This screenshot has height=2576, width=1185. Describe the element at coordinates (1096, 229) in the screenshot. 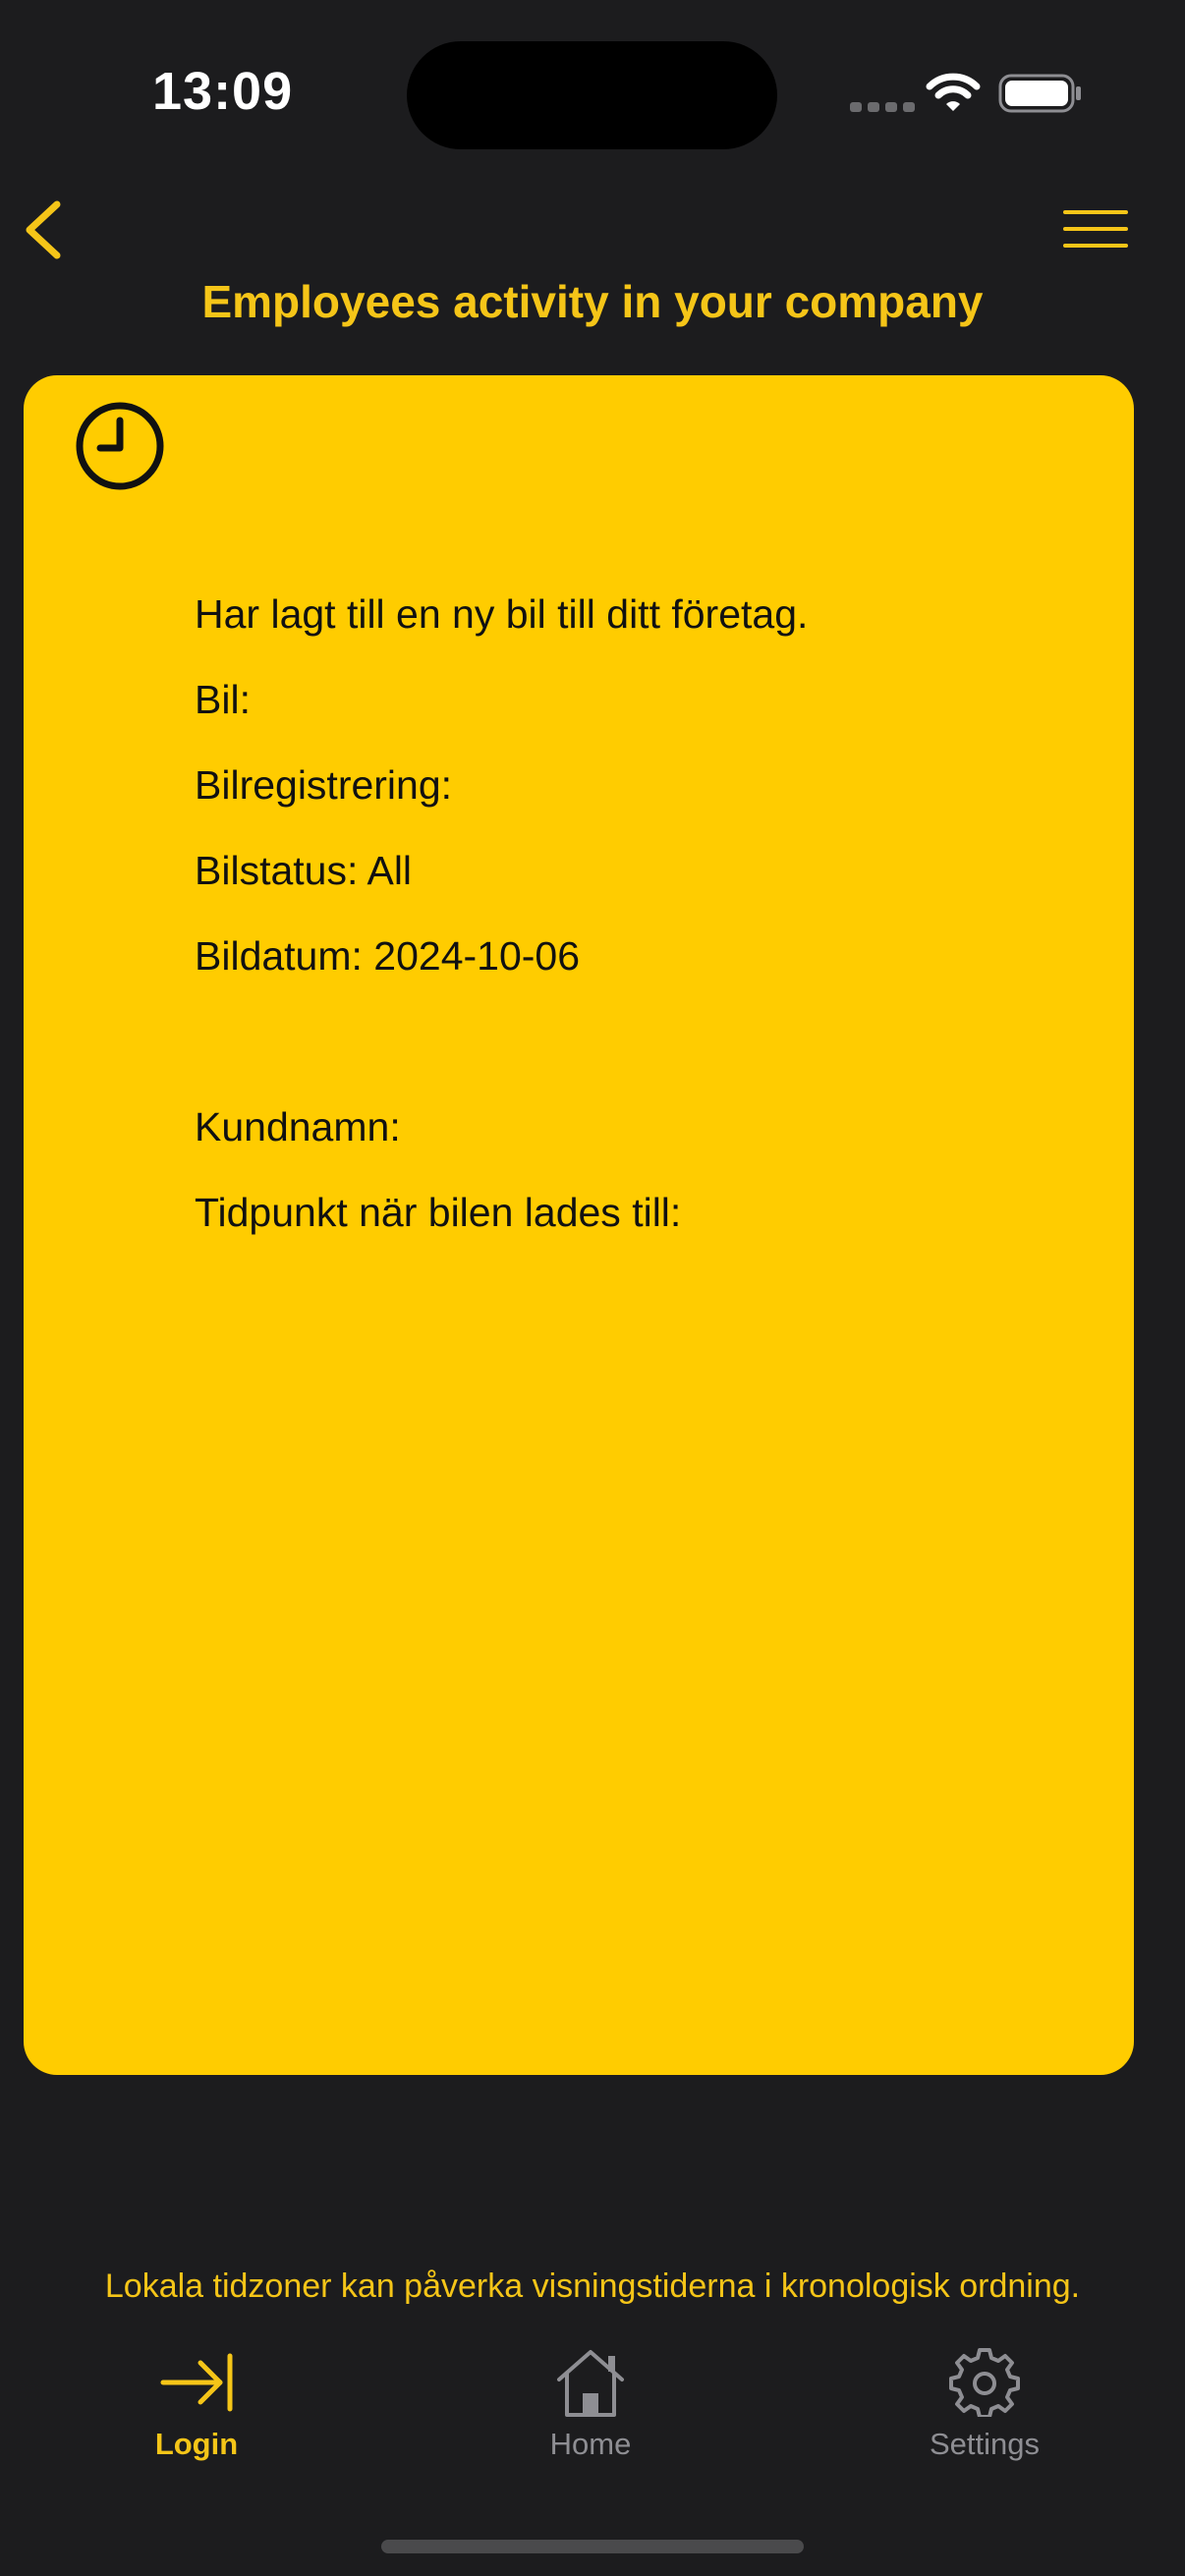

I see `hamburger-menu-icon` at that location.